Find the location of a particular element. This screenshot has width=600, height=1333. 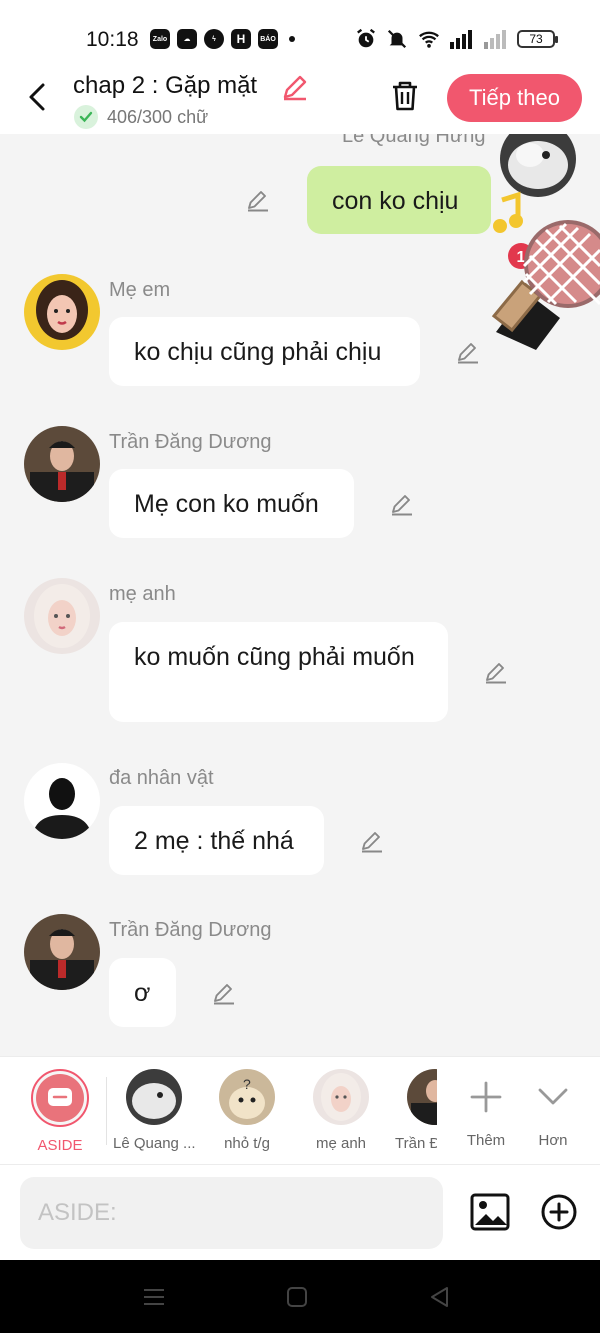

signal-2-icon is located at coordinates (495, 39).